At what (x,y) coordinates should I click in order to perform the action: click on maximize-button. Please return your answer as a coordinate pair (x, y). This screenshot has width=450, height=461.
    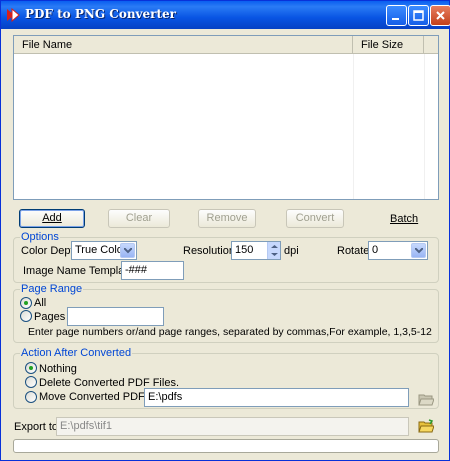
    Looking at the image, I should click on (418, 15).